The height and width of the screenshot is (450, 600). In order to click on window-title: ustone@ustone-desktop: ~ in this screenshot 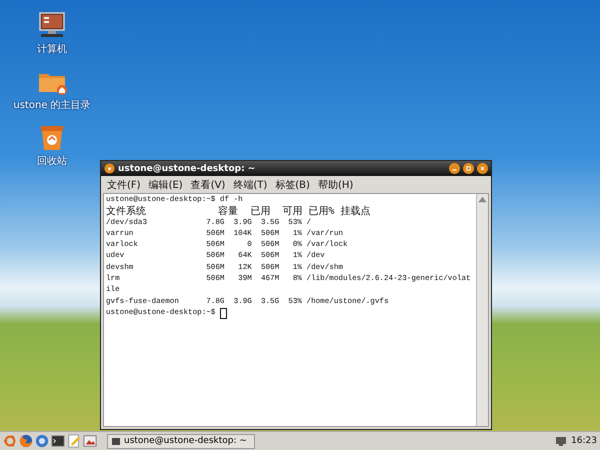, I will do `click(187, 169)`.